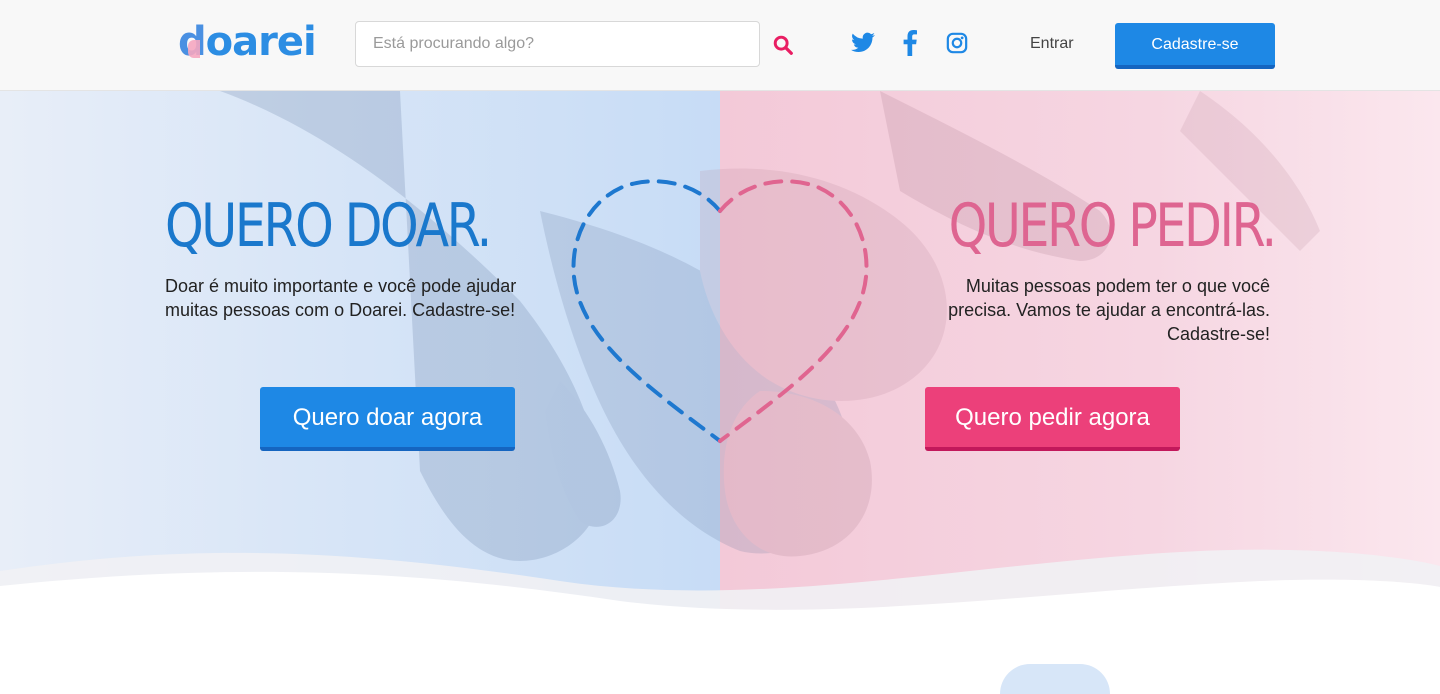  I want to click on search-input, so click(557, 44).